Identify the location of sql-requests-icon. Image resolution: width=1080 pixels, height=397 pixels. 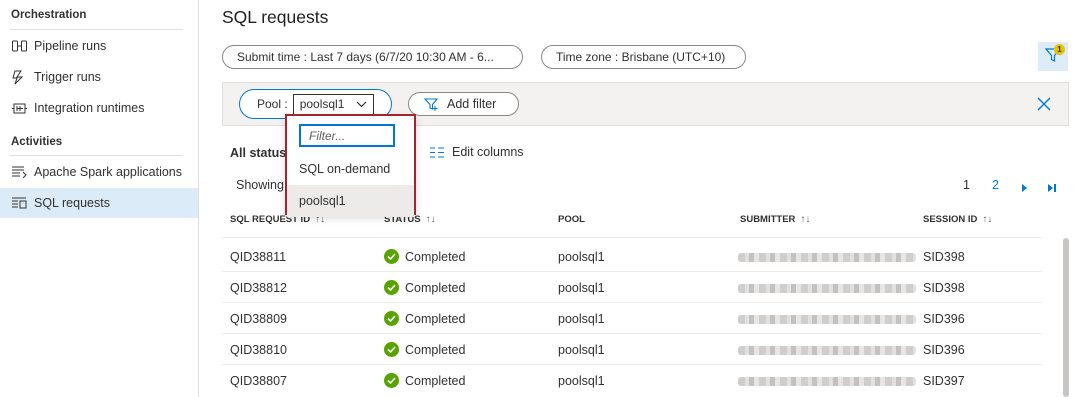
(19, 203).